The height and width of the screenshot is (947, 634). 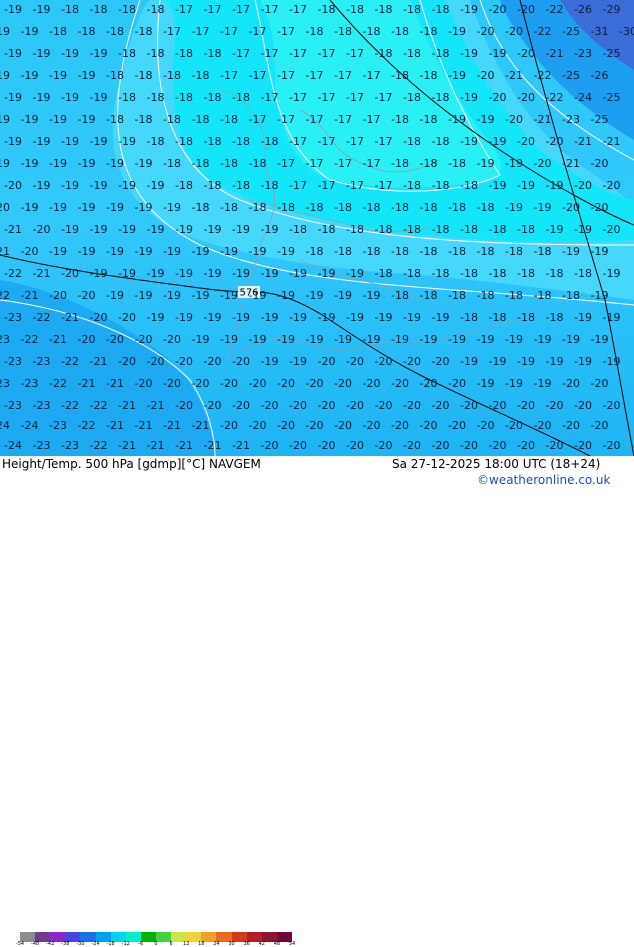 I want to click on colorbar-tick-label: 48, so click(x=277, y=944).